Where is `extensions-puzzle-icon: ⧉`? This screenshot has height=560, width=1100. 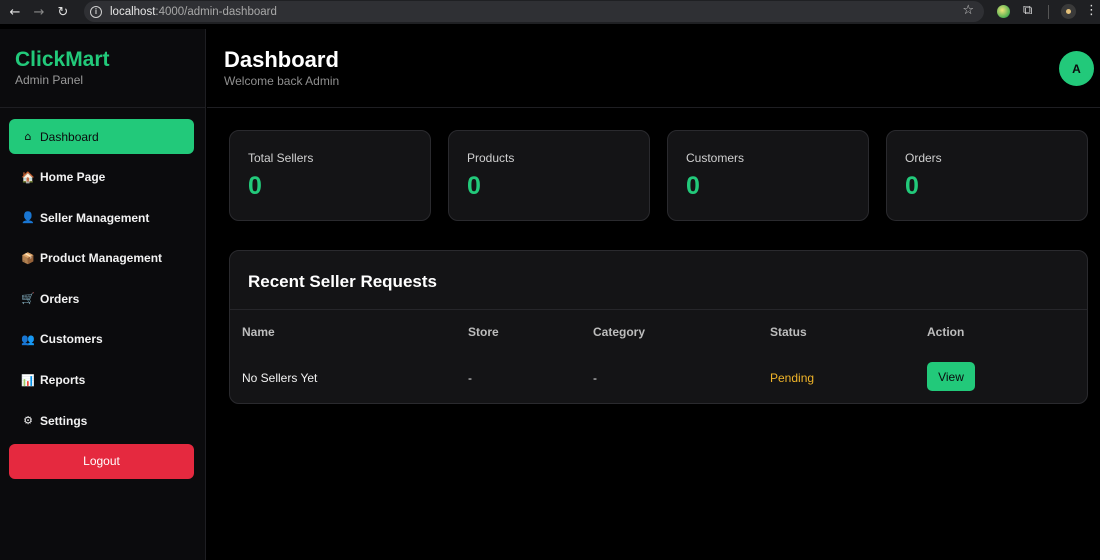
extensions-puzzle-icon: ⧉ is located at coordinates (1027, 10).